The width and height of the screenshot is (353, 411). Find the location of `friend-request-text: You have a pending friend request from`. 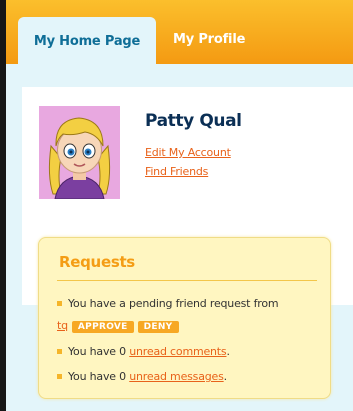

friend-request-text: You have a pending friend request from is located at coordinates (173, 303).